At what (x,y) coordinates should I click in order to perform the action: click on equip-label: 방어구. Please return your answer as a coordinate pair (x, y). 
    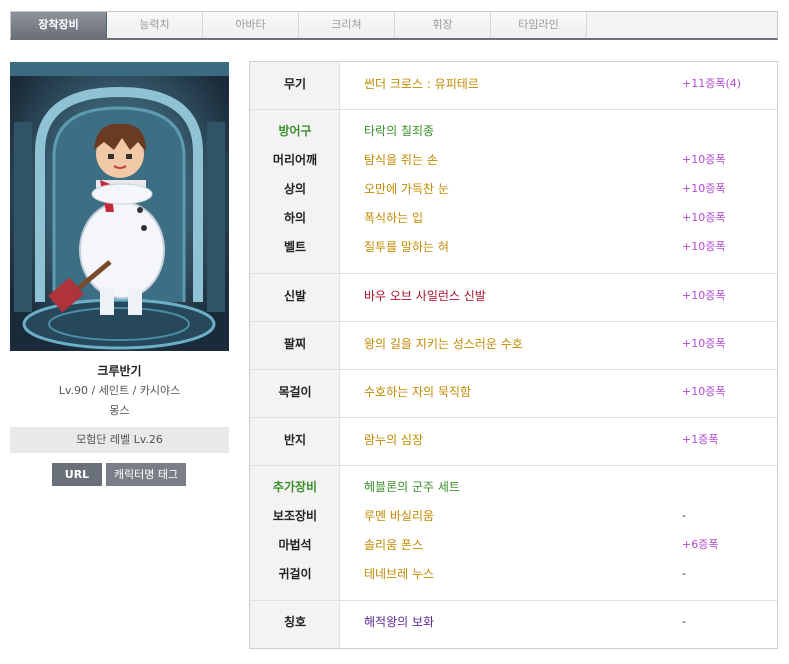
    Looking at the image, I should click on (295, 131).